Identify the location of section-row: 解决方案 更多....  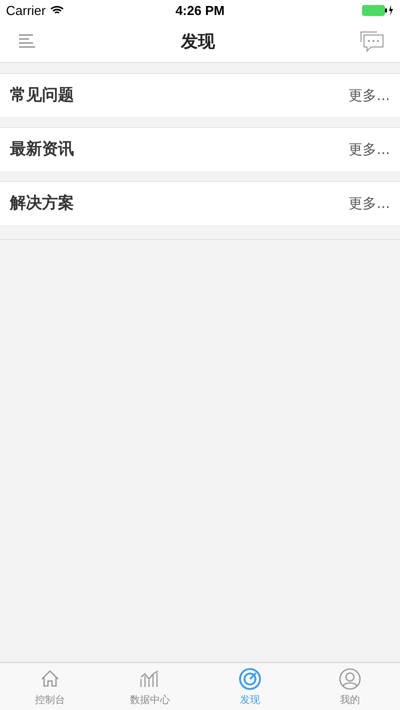
(200, 203).